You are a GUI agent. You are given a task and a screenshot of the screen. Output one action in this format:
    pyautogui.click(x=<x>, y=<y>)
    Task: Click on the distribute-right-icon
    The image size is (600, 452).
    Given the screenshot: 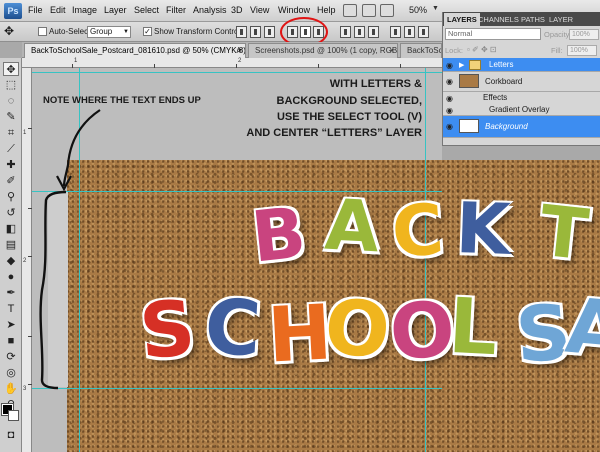 What is the action you would take?
    pyautogui.click(x=423, y=32)
    